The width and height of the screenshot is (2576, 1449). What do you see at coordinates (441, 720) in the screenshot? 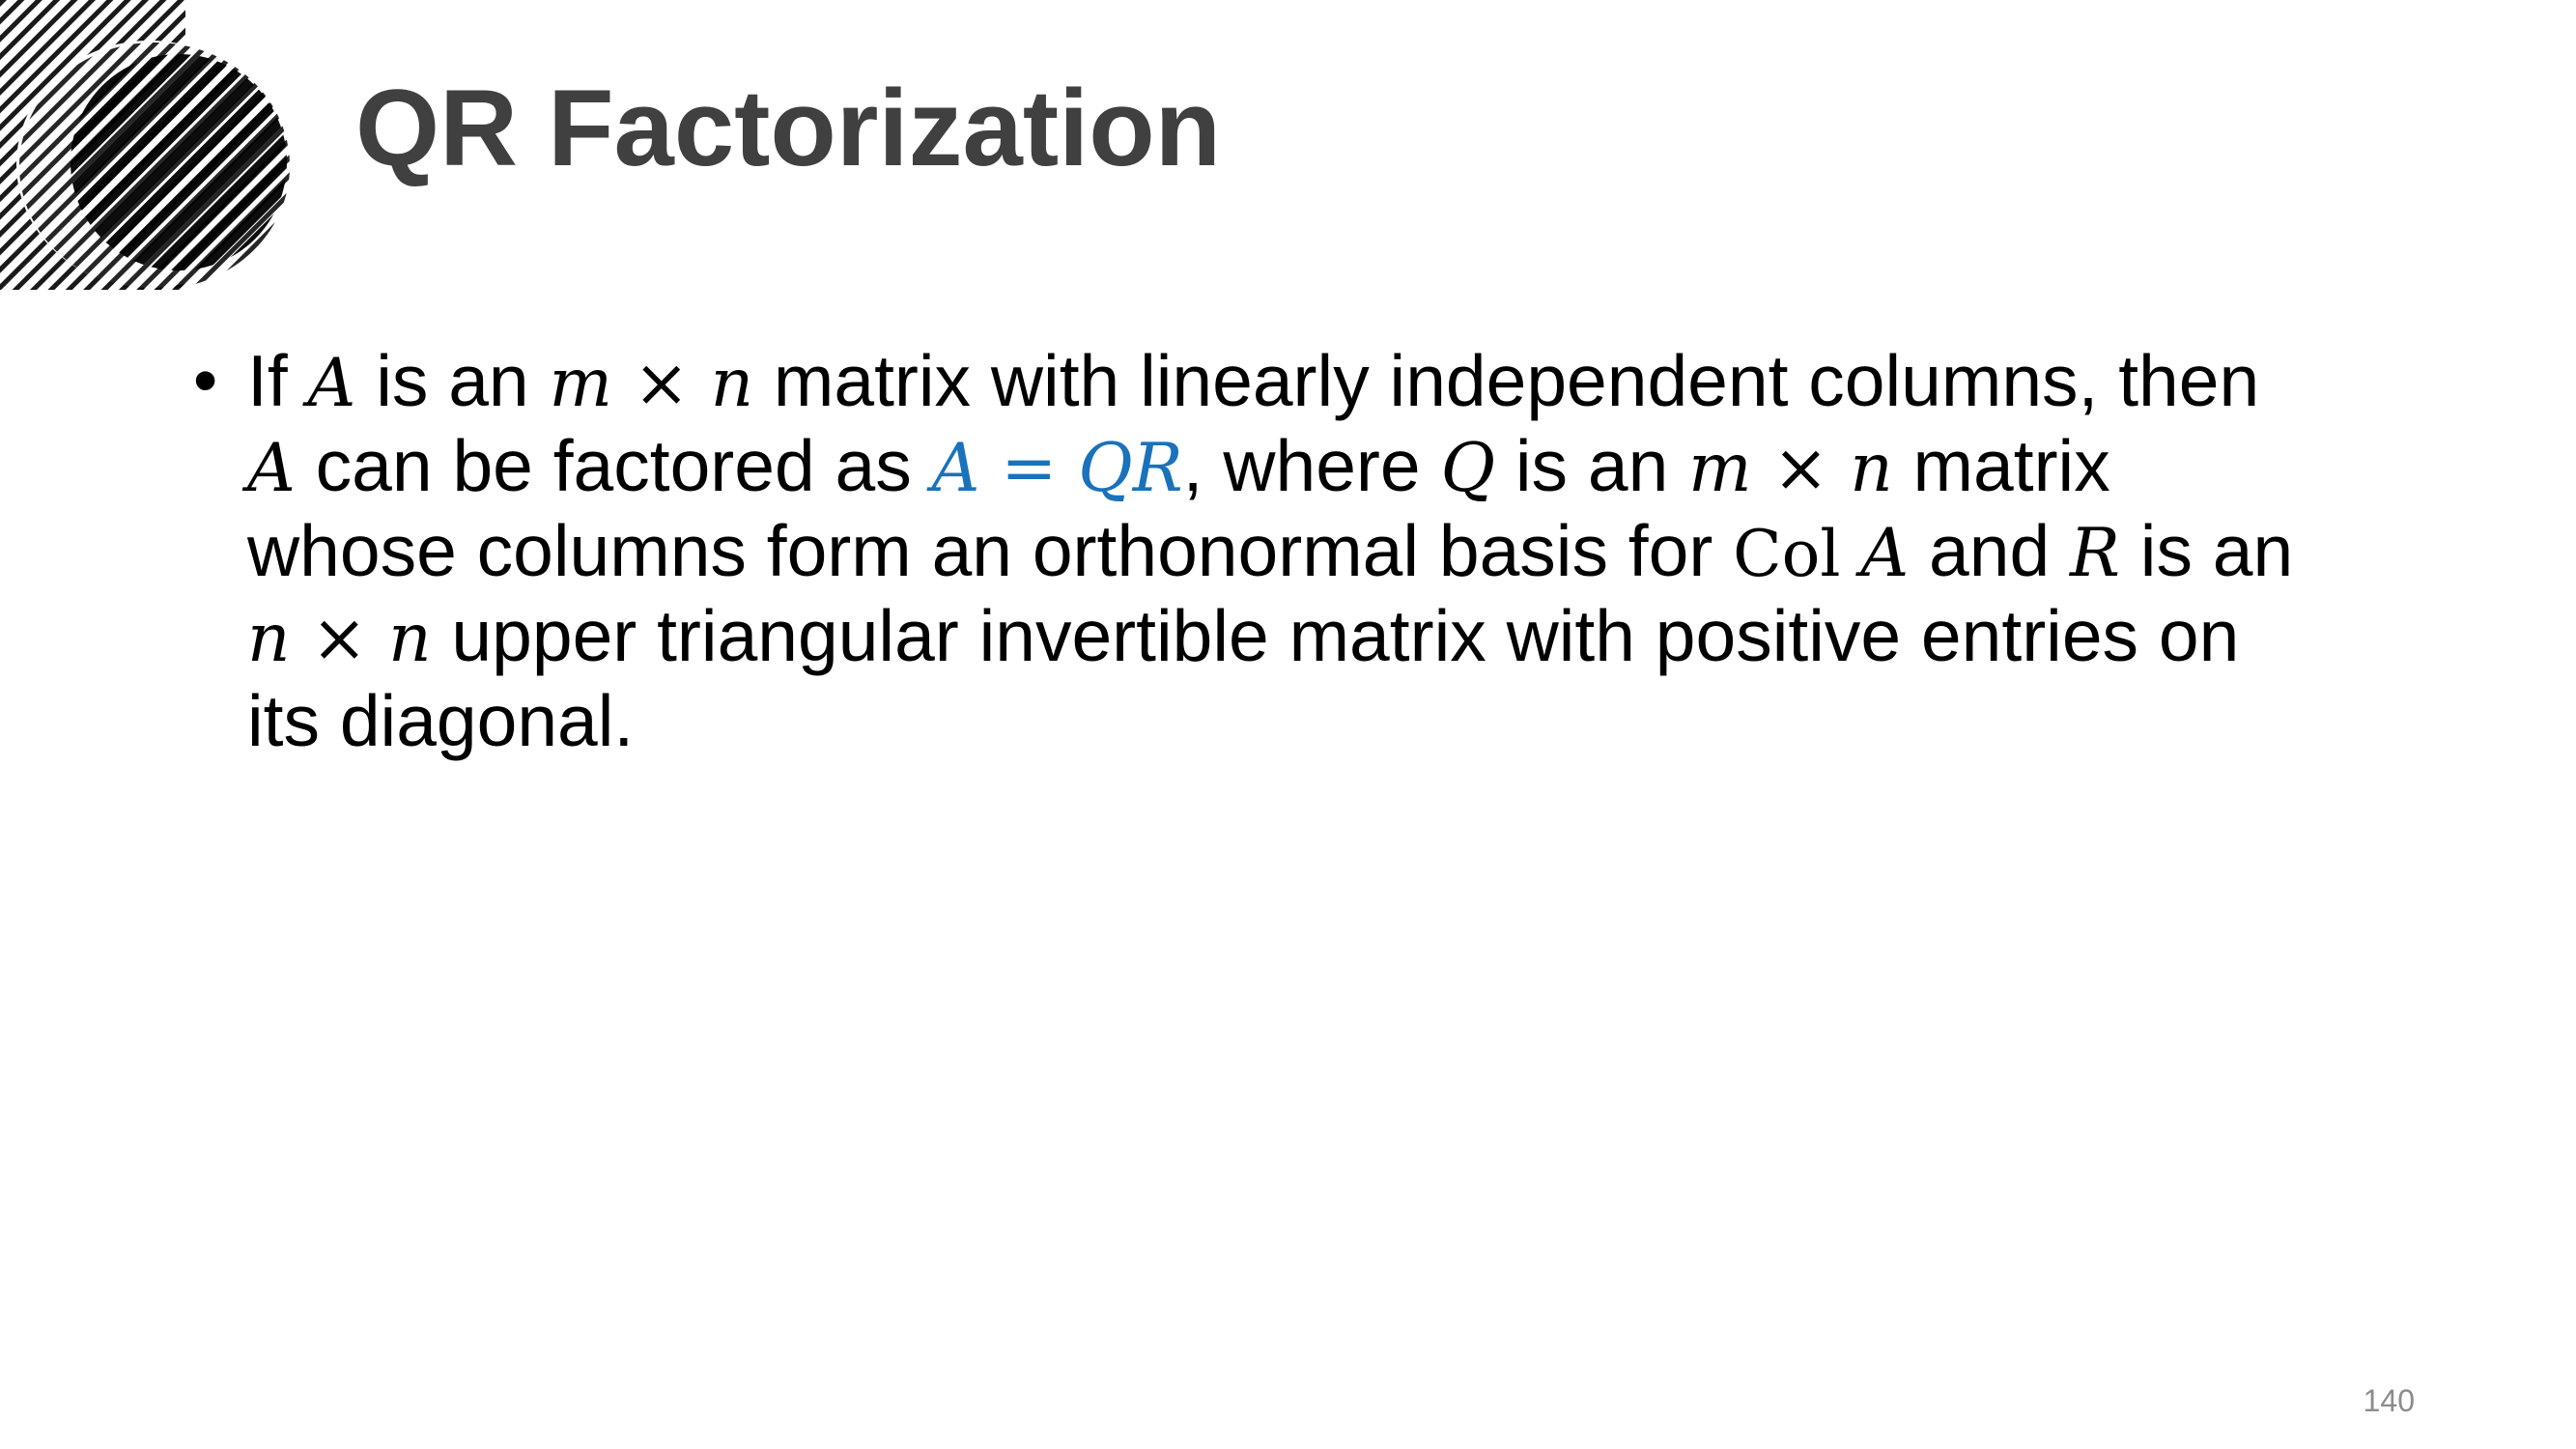
I see `text-run: its diagonal.` at bounding box center [441, 720].